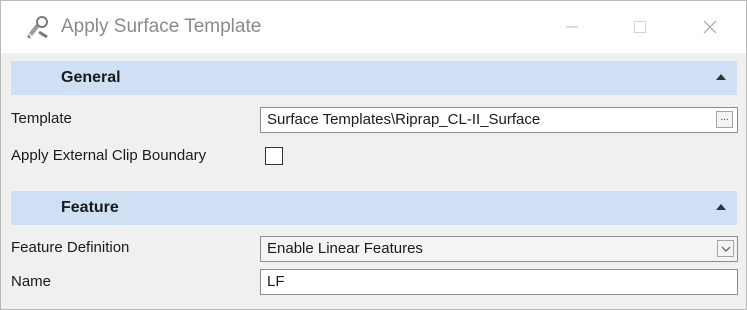 This screenshot has width=747, height=310. I want to click on clip-boundary-checkbox, so click(274, 156).